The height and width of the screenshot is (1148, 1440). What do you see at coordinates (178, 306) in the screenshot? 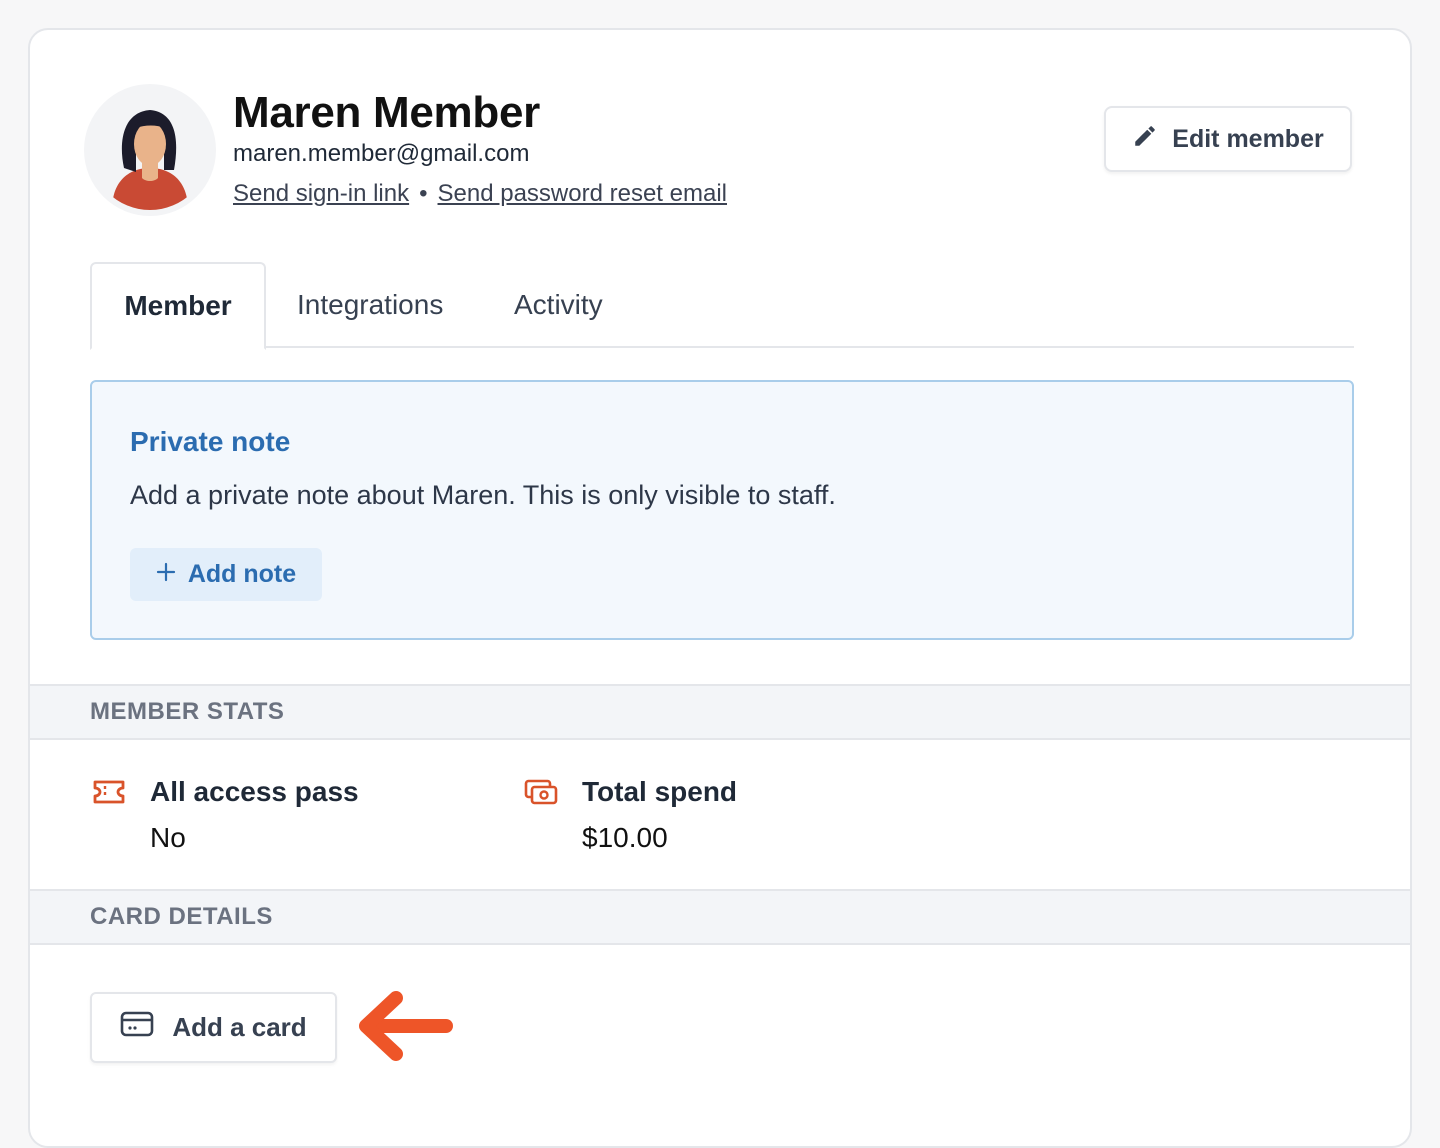
I see `tab-member: Member` at bounding box center [178, 306].